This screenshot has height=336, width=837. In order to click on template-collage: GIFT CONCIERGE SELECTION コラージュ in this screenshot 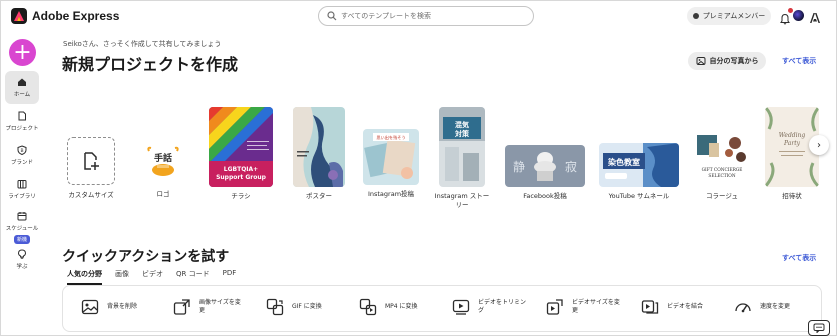, I will do `click(722, 167)`.